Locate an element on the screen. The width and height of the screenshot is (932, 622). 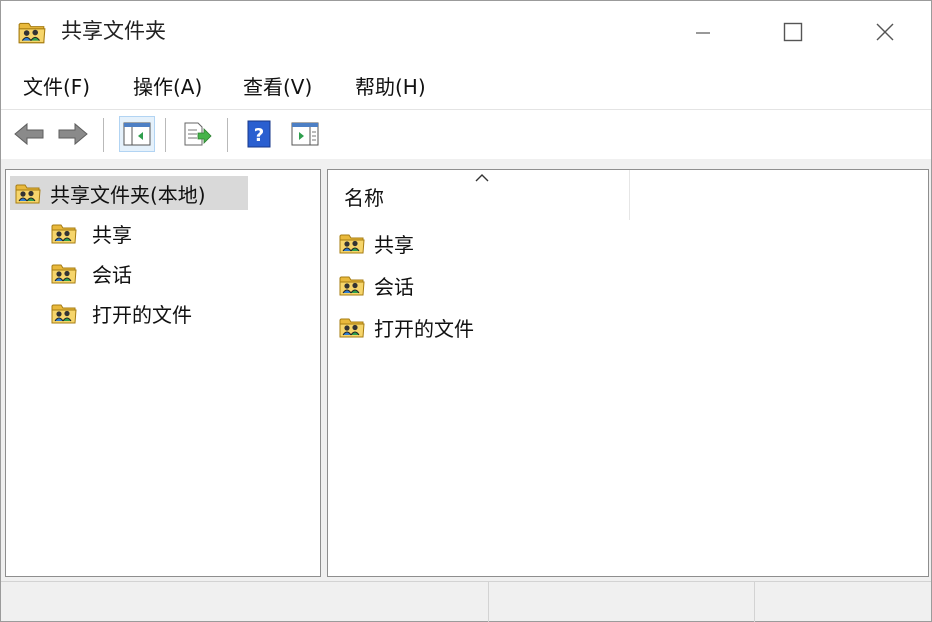
tree-item-label: 共享 is located at coordinates (112, 234).